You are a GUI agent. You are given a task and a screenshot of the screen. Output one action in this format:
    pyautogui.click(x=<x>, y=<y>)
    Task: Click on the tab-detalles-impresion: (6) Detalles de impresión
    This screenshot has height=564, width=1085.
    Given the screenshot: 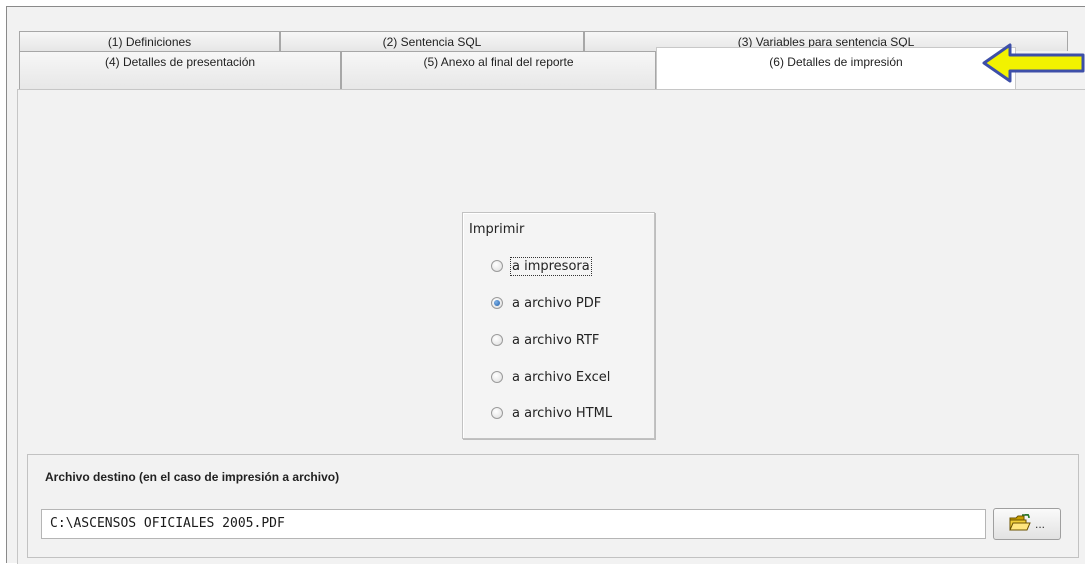 What is the action you would take?
    pyautogui.click(x=836, y=69)
    